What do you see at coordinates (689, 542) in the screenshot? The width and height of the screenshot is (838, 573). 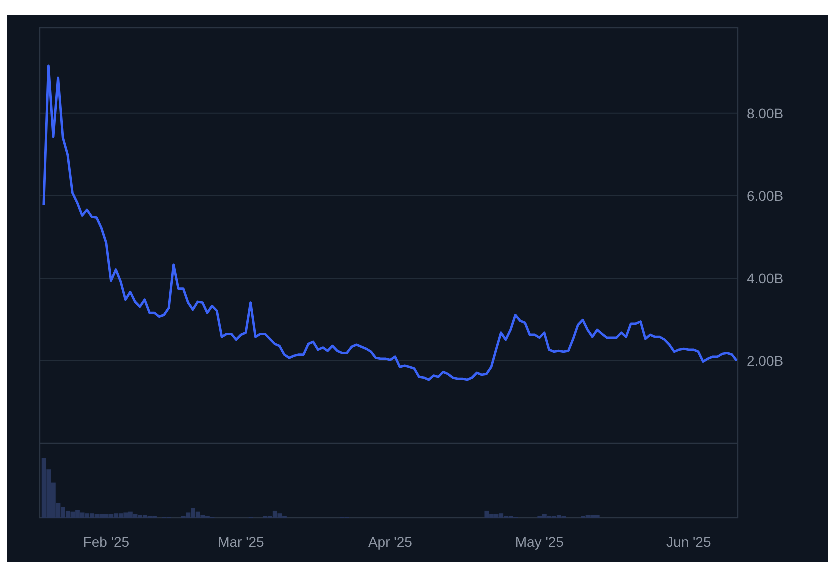 I see `x-axis-label: Jun '25` at bounding box center [689, 542].